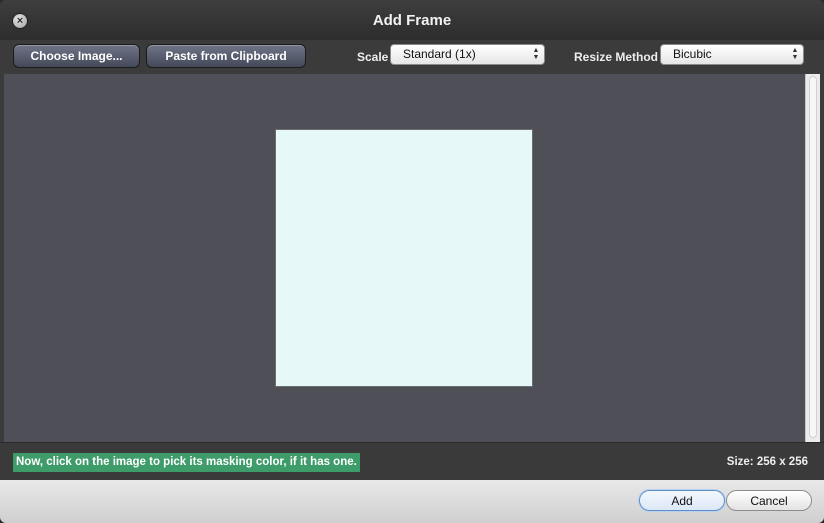 The image size is (824, 523). I want to click on window-title: Add Frame, so click(412, 20).